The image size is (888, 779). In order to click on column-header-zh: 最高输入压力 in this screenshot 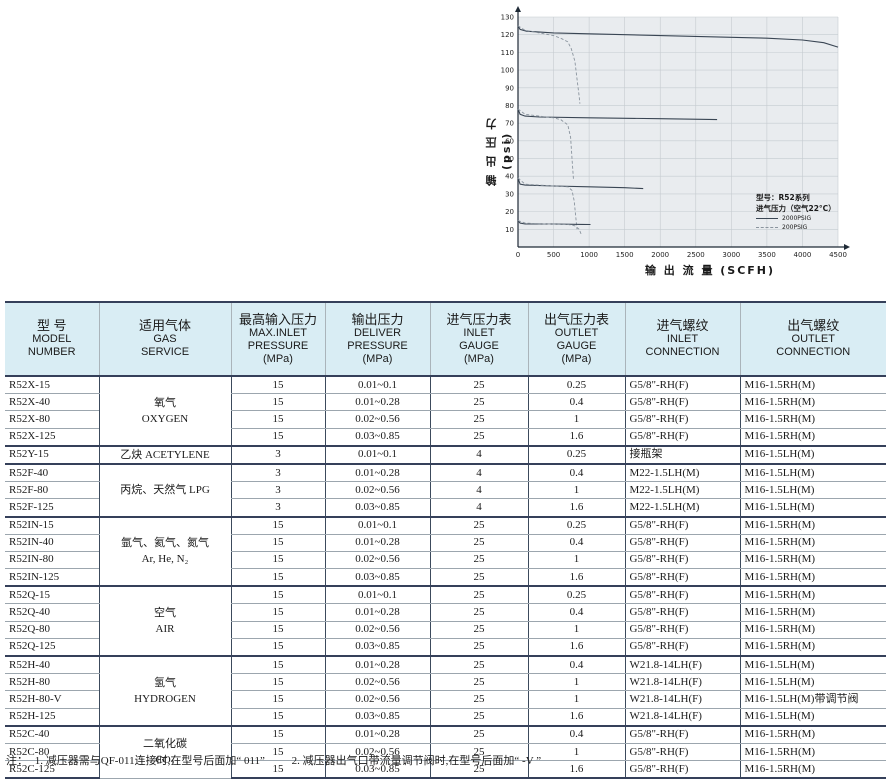, I will do `click(277, 319)`.